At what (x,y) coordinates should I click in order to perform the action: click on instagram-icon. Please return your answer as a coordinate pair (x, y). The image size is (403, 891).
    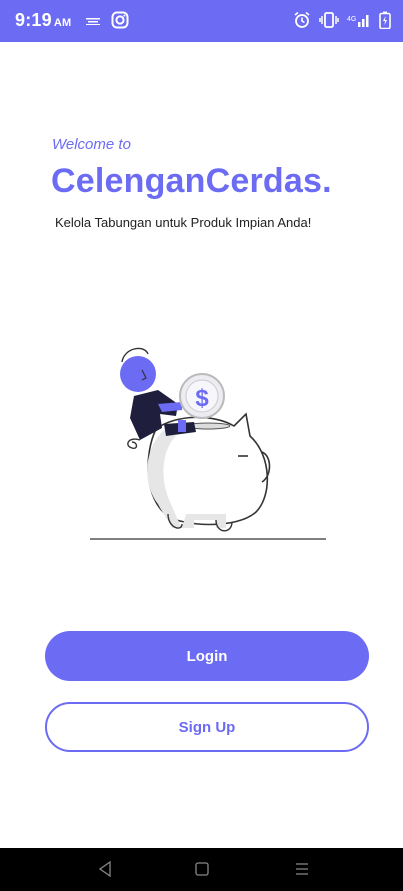
    Looking at the image, I should click on (120, 22).